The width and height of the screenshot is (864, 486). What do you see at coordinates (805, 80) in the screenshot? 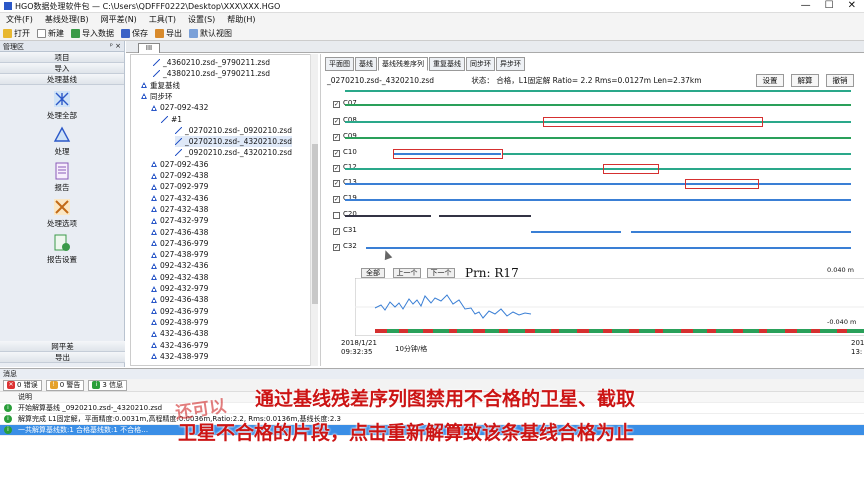
I see `solve-button: 解算` at bounding box center [805, 80].